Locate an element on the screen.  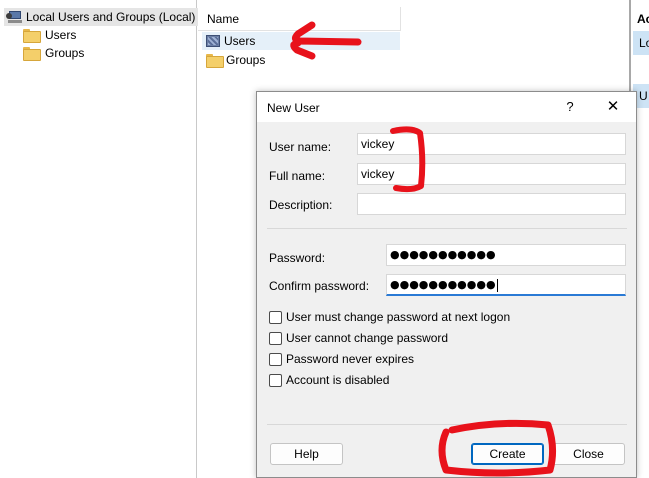
close-button: Close is located at coordinates (588, 454).